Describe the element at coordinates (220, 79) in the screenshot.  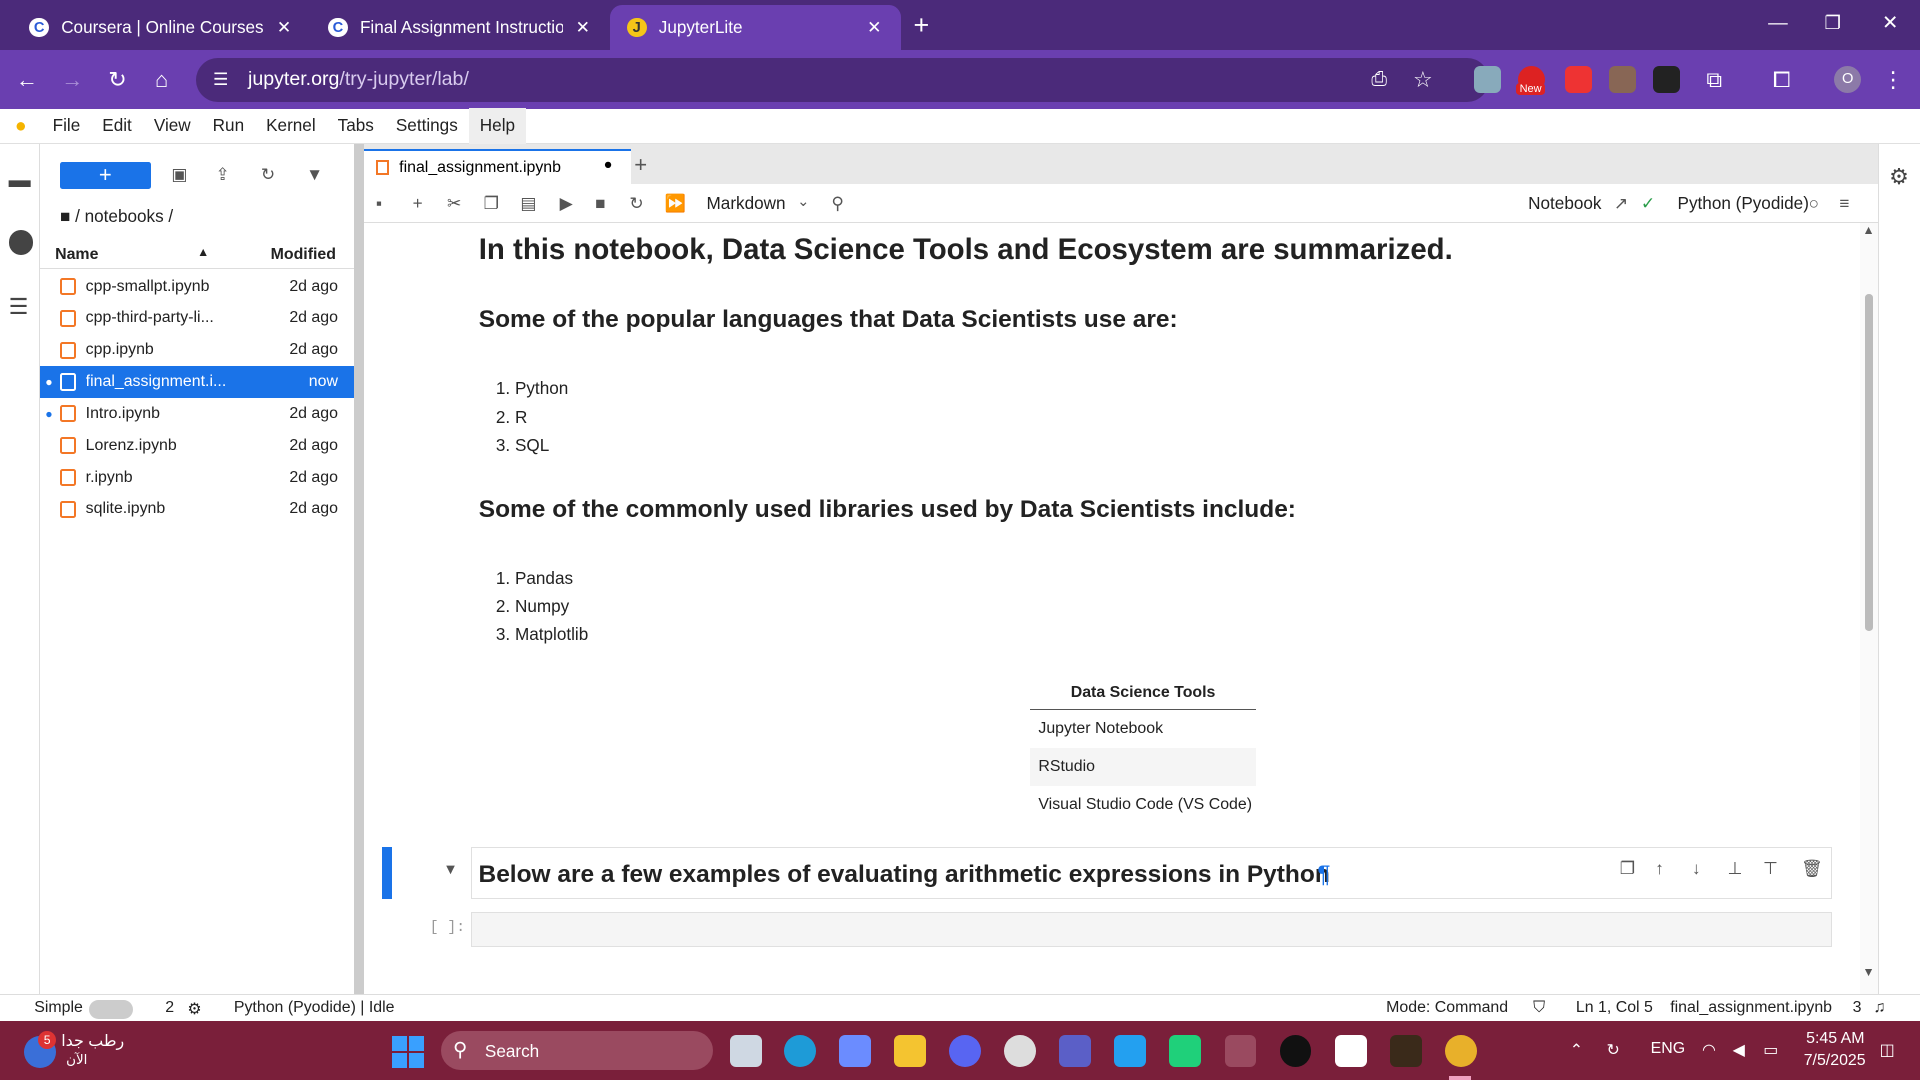
I see `site-info-icon: ☰` at that location.